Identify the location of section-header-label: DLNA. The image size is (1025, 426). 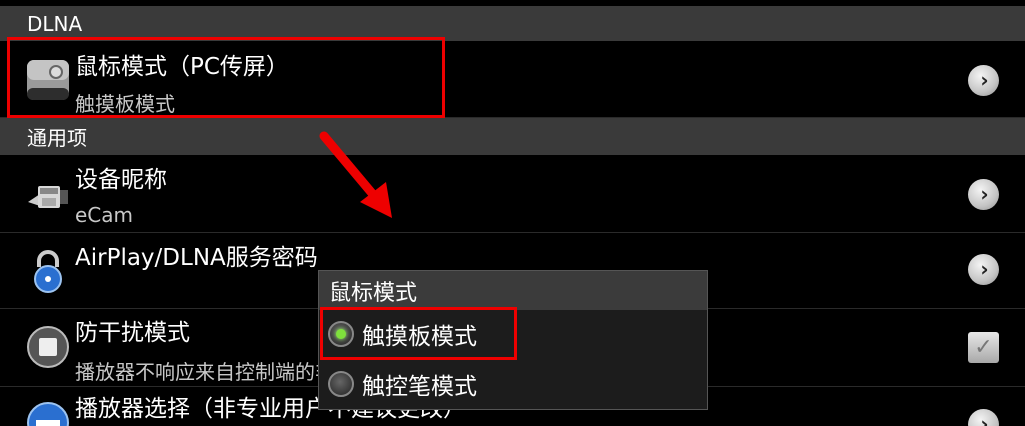
(55, 23).